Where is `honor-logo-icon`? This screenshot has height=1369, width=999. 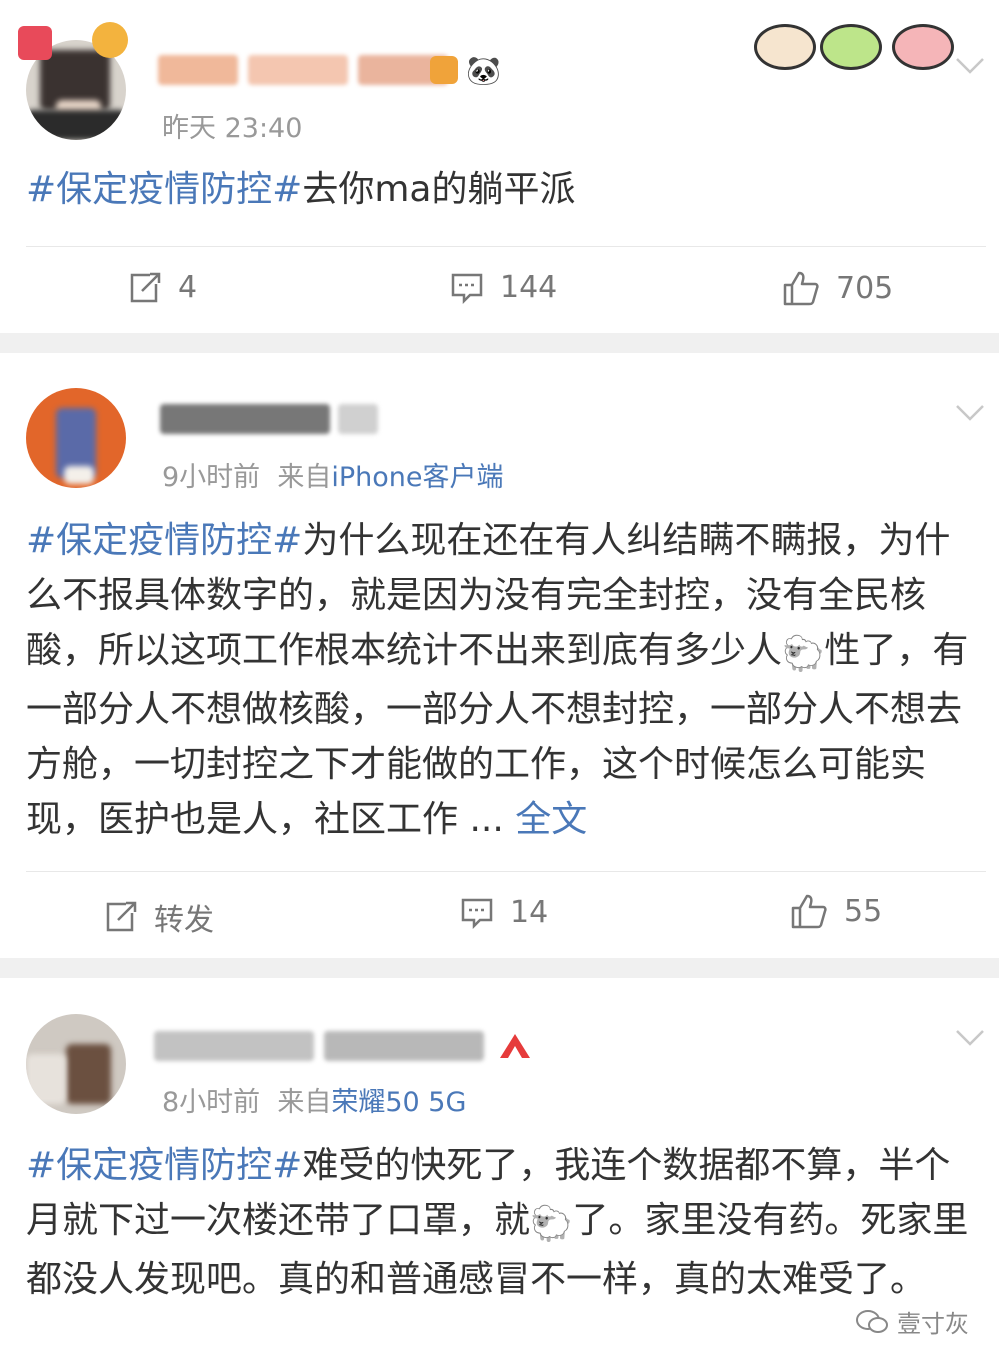 honor-logo-icon is located at coordinates (515, 1048).